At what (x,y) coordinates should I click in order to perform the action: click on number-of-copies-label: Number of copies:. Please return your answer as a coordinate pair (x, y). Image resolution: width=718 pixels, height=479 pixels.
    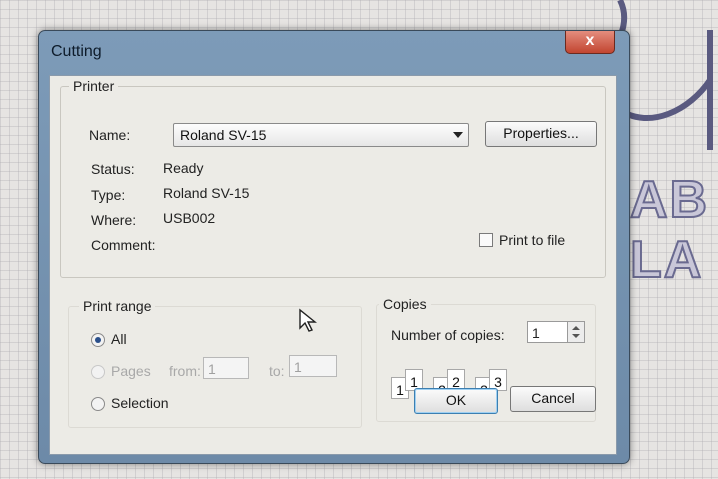
    Looking at the image, I should click on (448, 335).